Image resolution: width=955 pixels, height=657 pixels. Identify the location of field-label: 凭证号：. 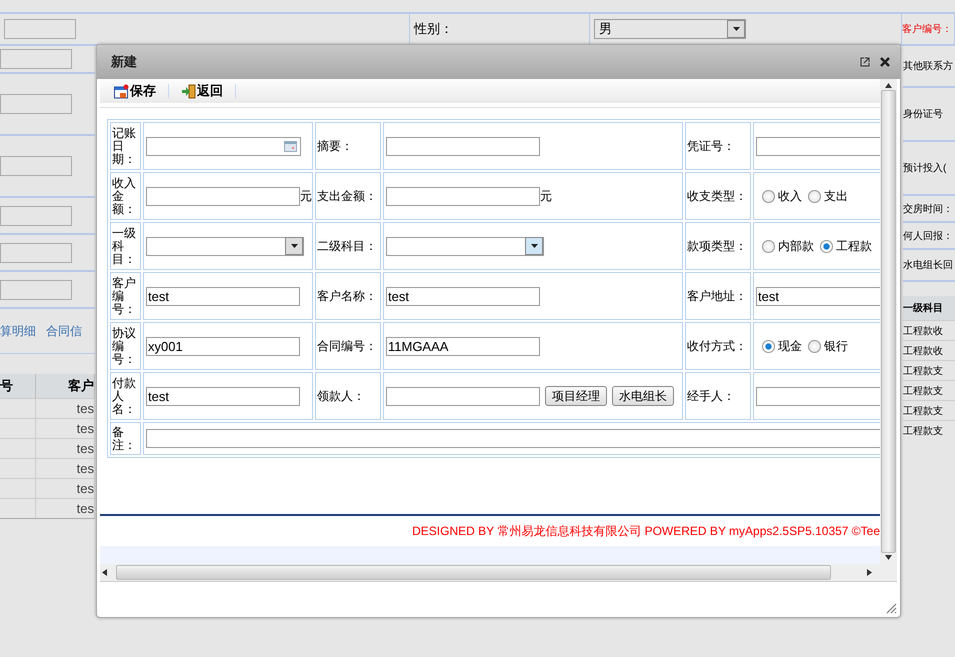
(718, 146).